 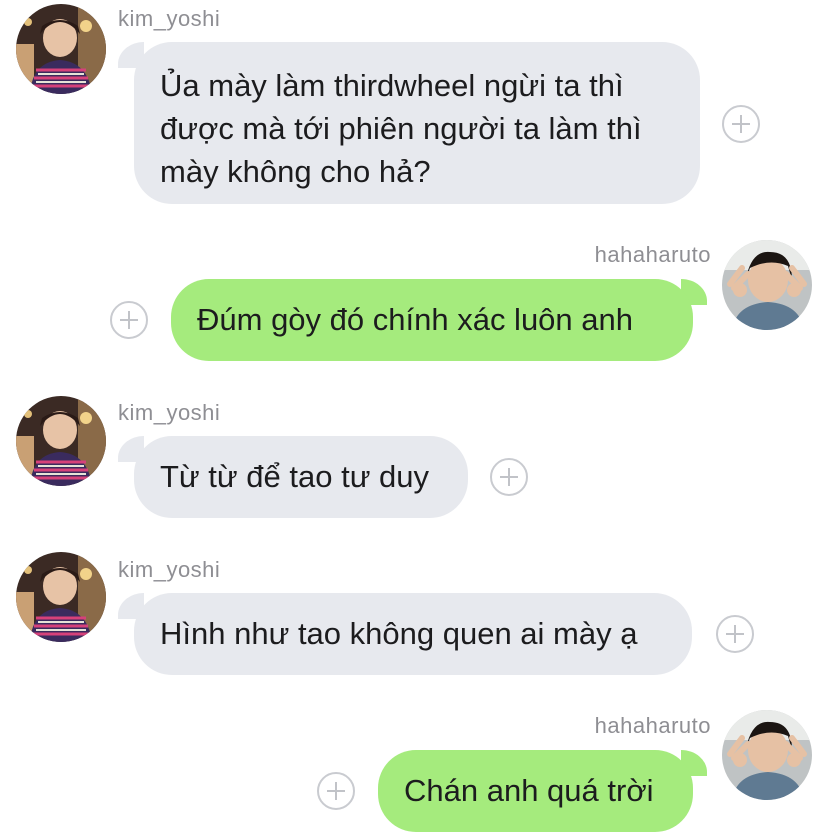 What do you see at coordinates (529, 790) in the screenshot?
I see `message-line: Chán anh quá trời` at bounding box center [529, 790].